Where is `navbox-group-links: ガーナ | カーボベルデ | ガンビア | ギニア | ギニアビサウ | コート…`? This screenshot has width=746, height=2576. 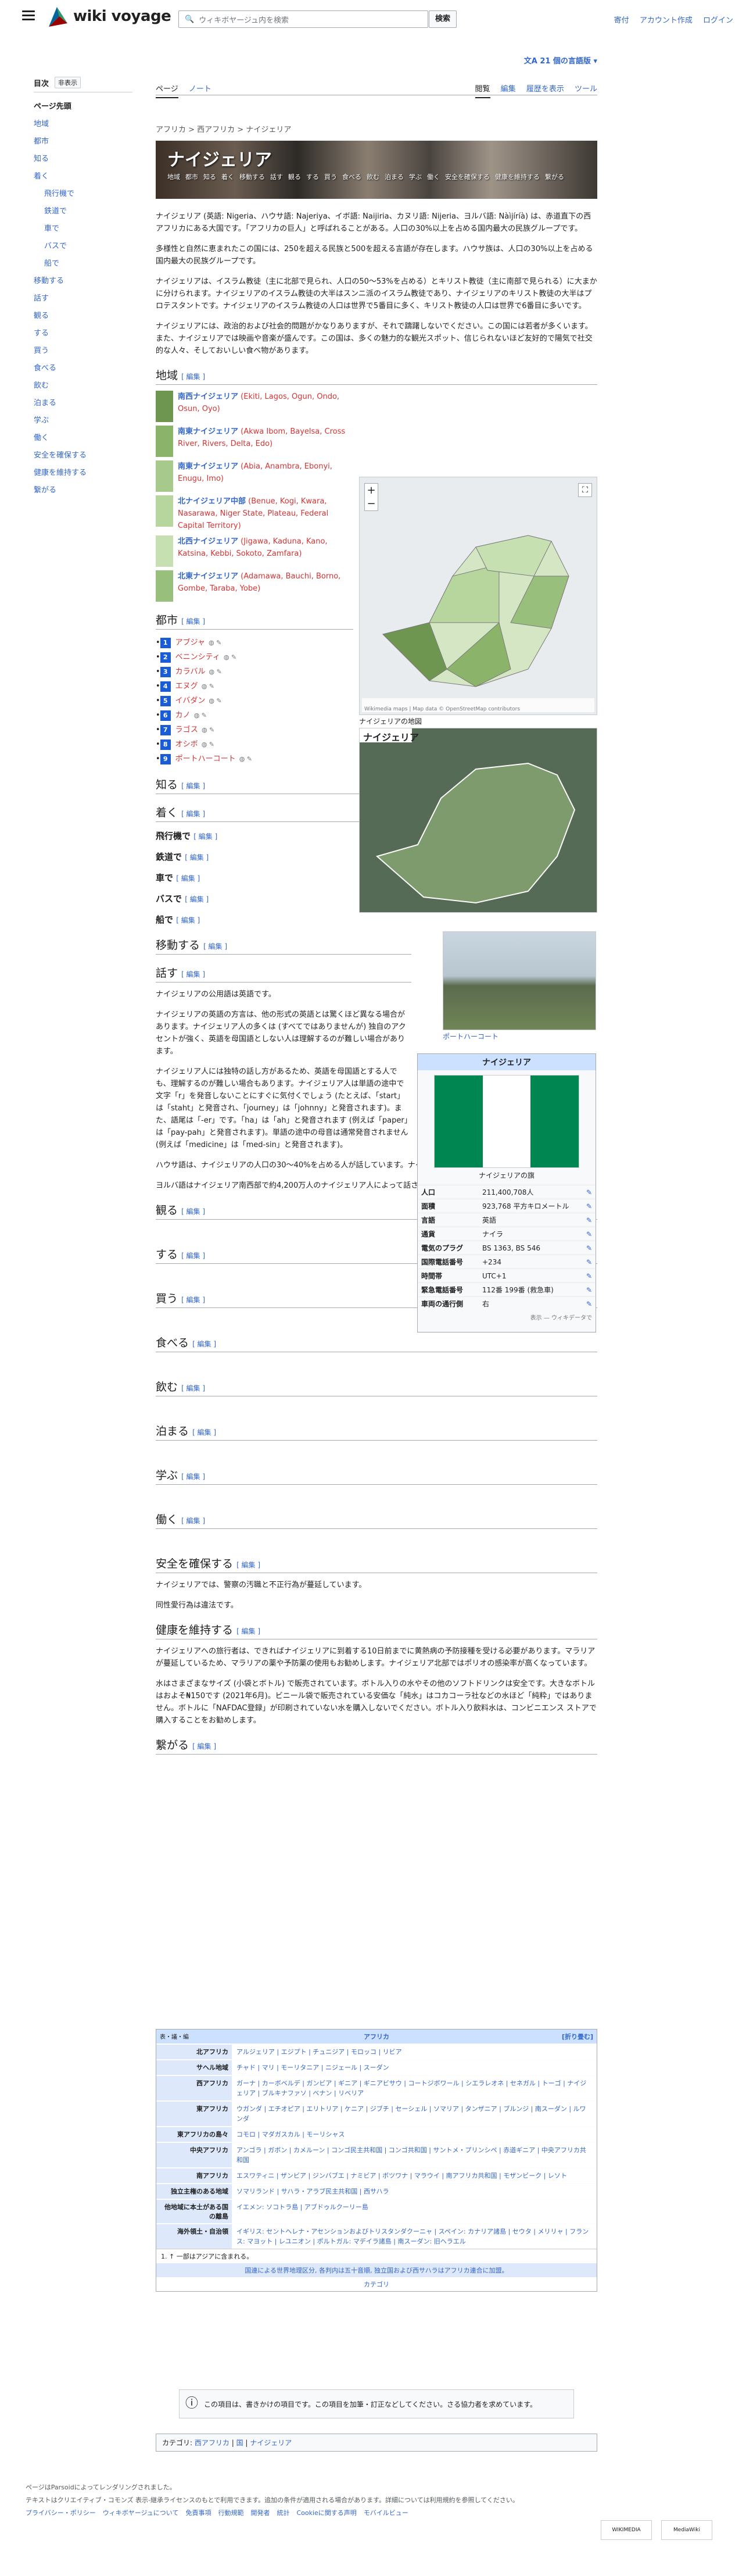
navbox-group-links: ガーナ | カーボベルデ | ガンビア | ギニア | ギニアビサウ | コート… is located at coordinates (414, 2088).